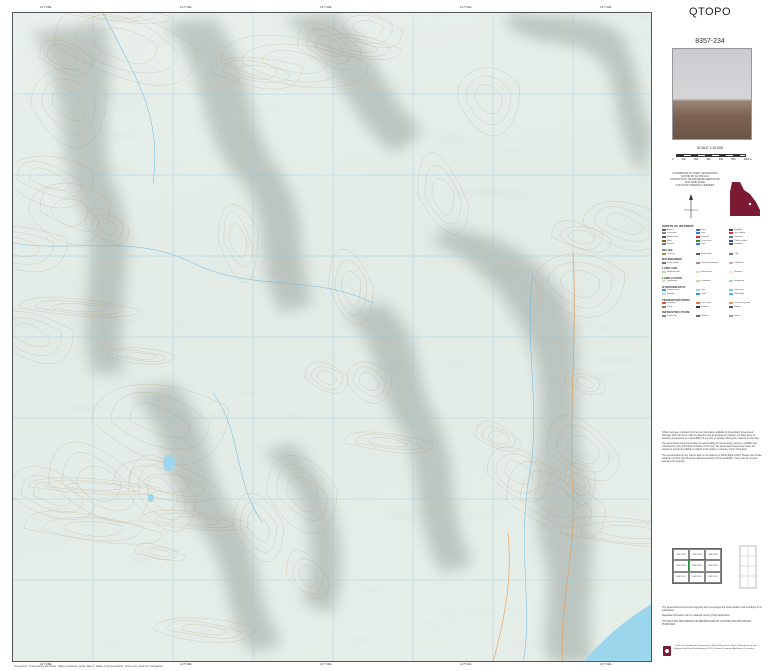 The image size is (768, 671). I want to click on legend-item: Swamp, so click(678, 293).